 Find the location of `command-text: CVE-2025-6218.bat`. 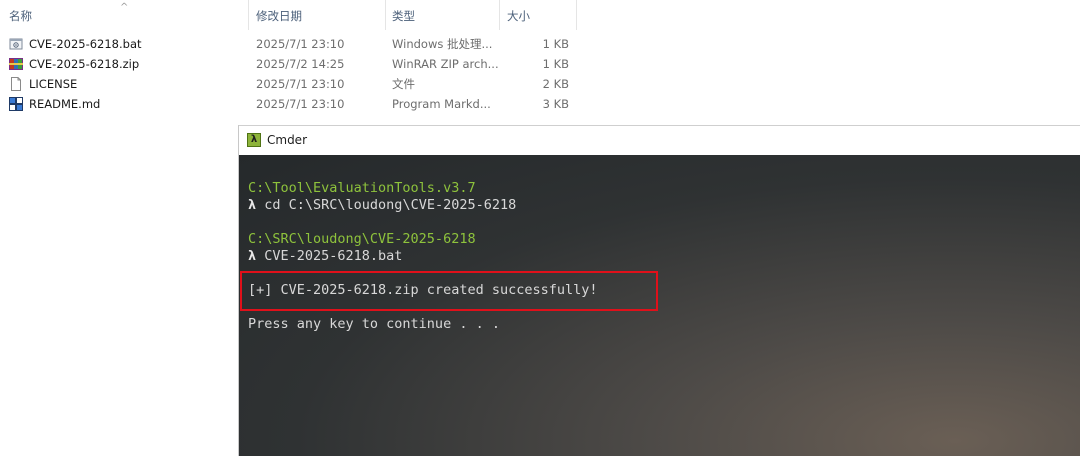

command-text: CVE-2025-6218.bat is located at coordinates (329, 256).